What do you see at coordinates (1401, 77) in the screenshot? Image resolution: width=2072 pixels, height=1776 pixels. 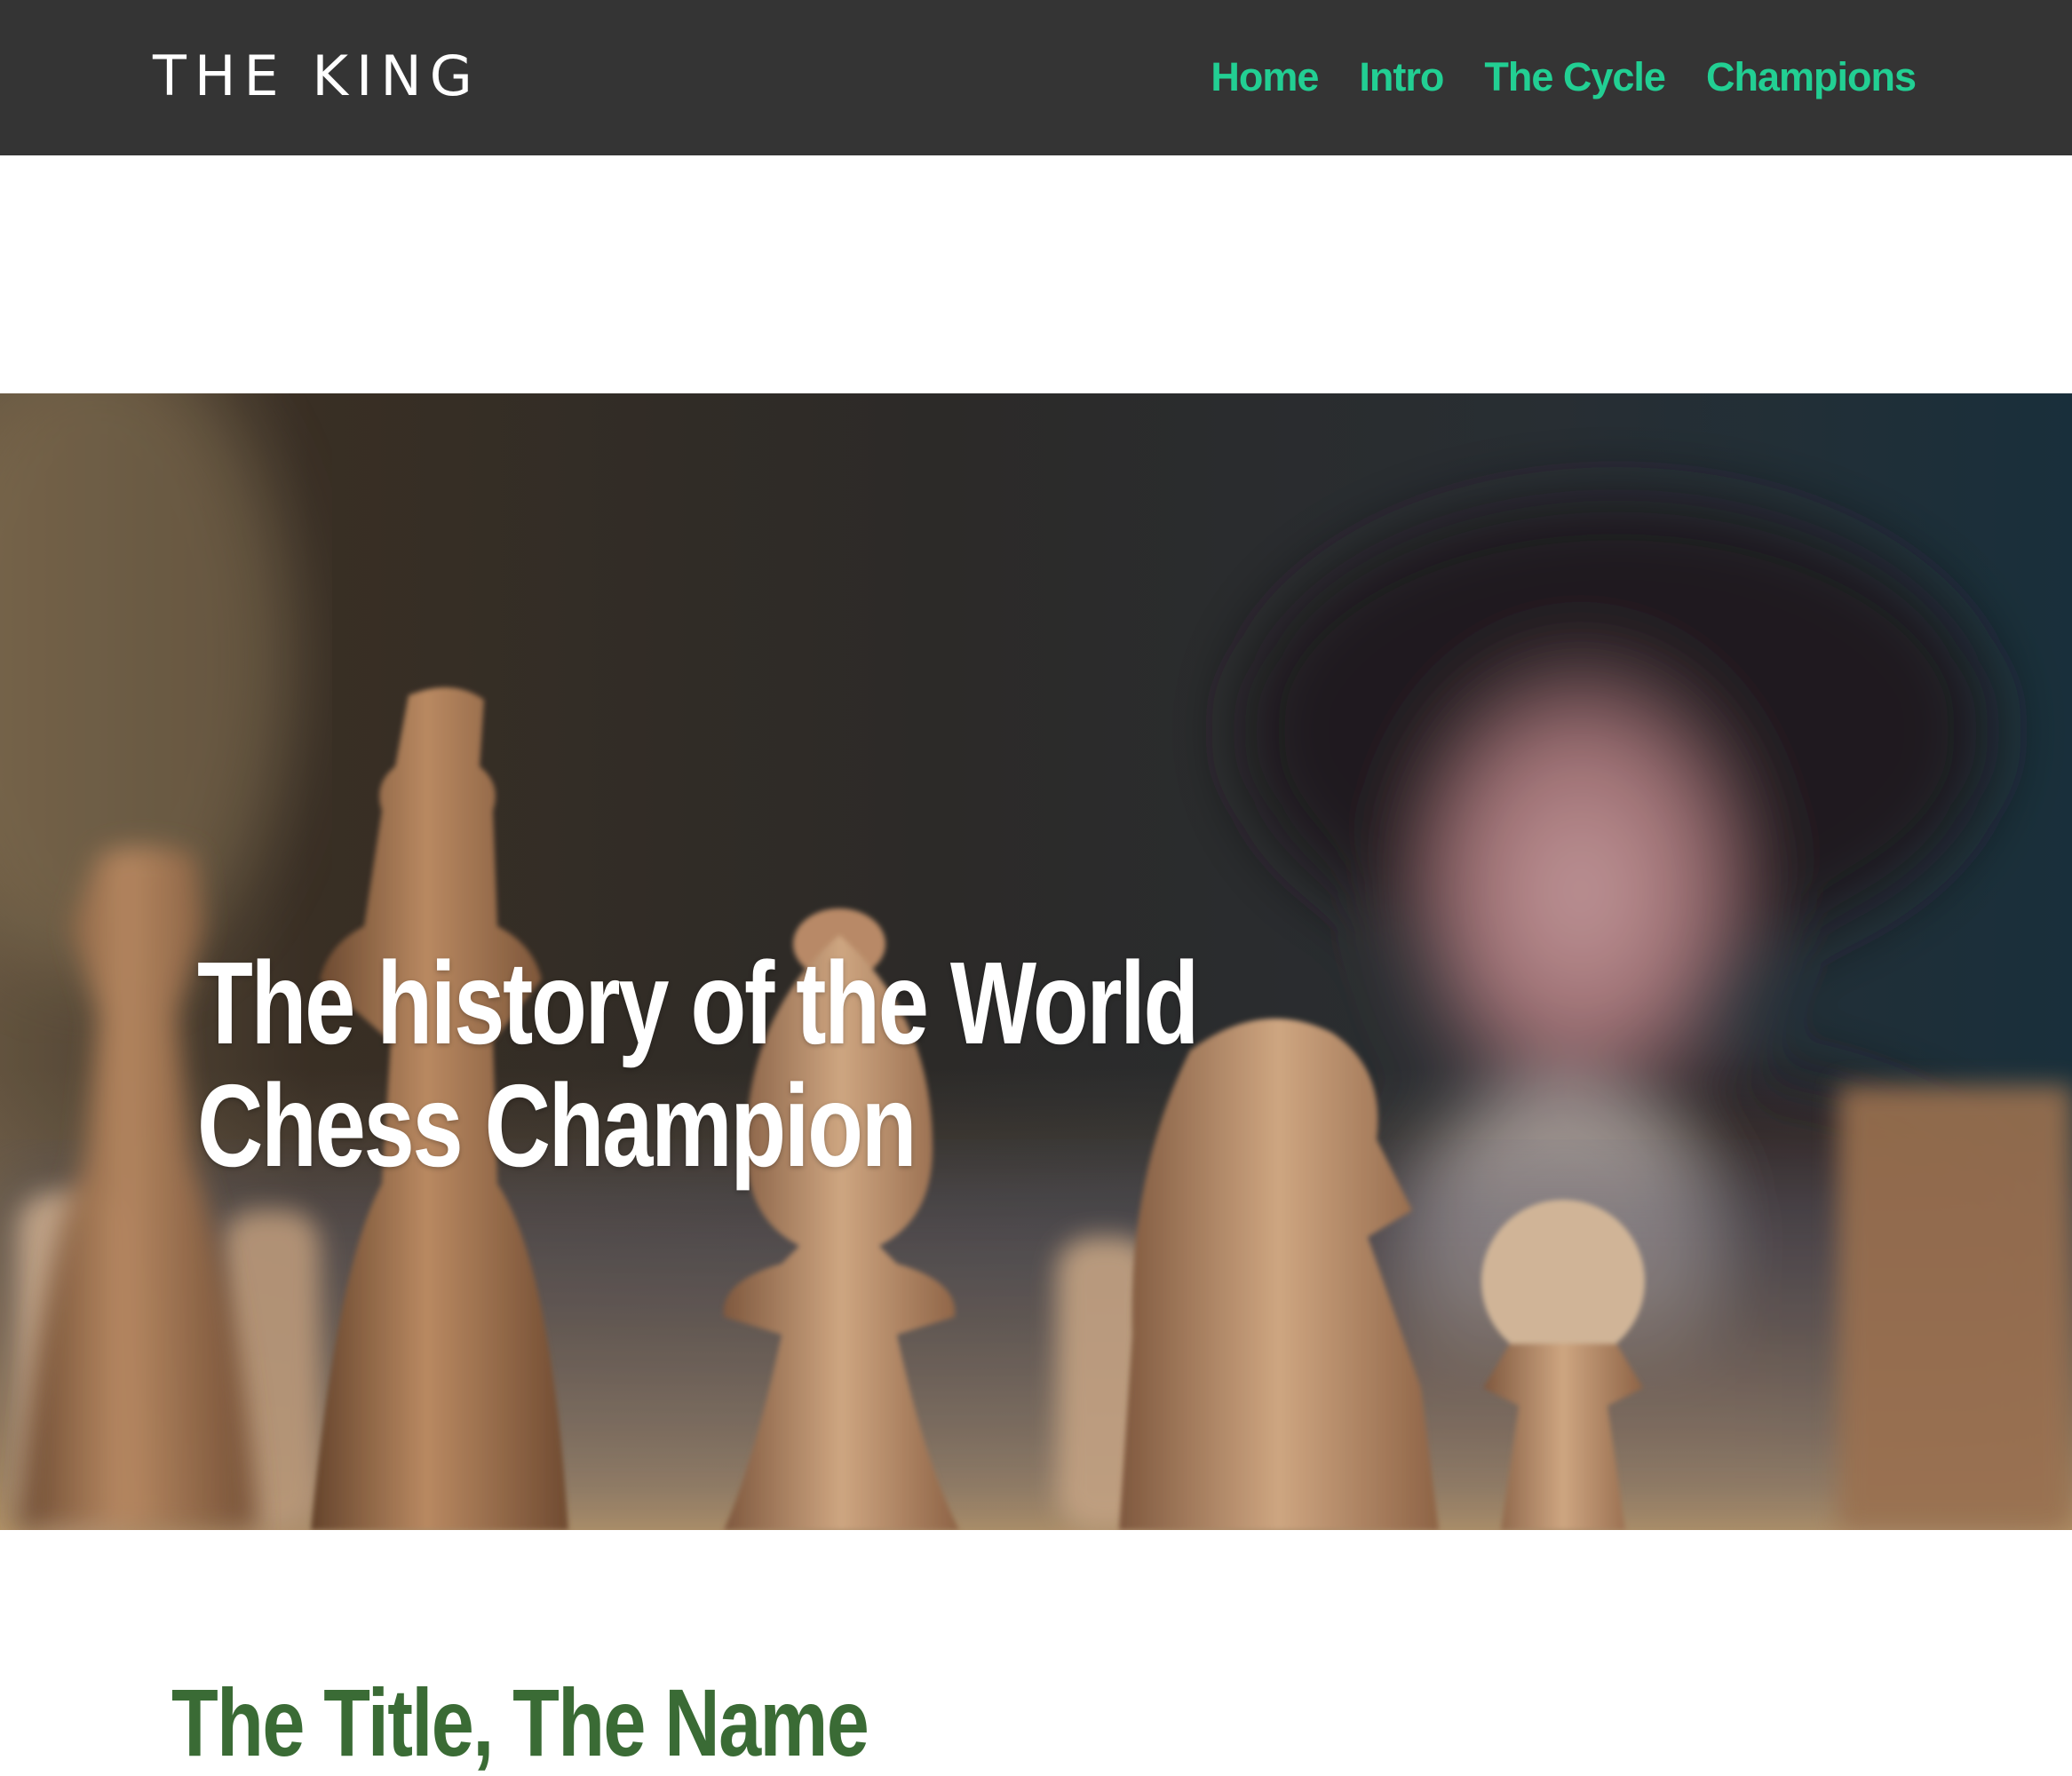 I see `nav-link-intro: Intro` at bounding box center [1401, 77].